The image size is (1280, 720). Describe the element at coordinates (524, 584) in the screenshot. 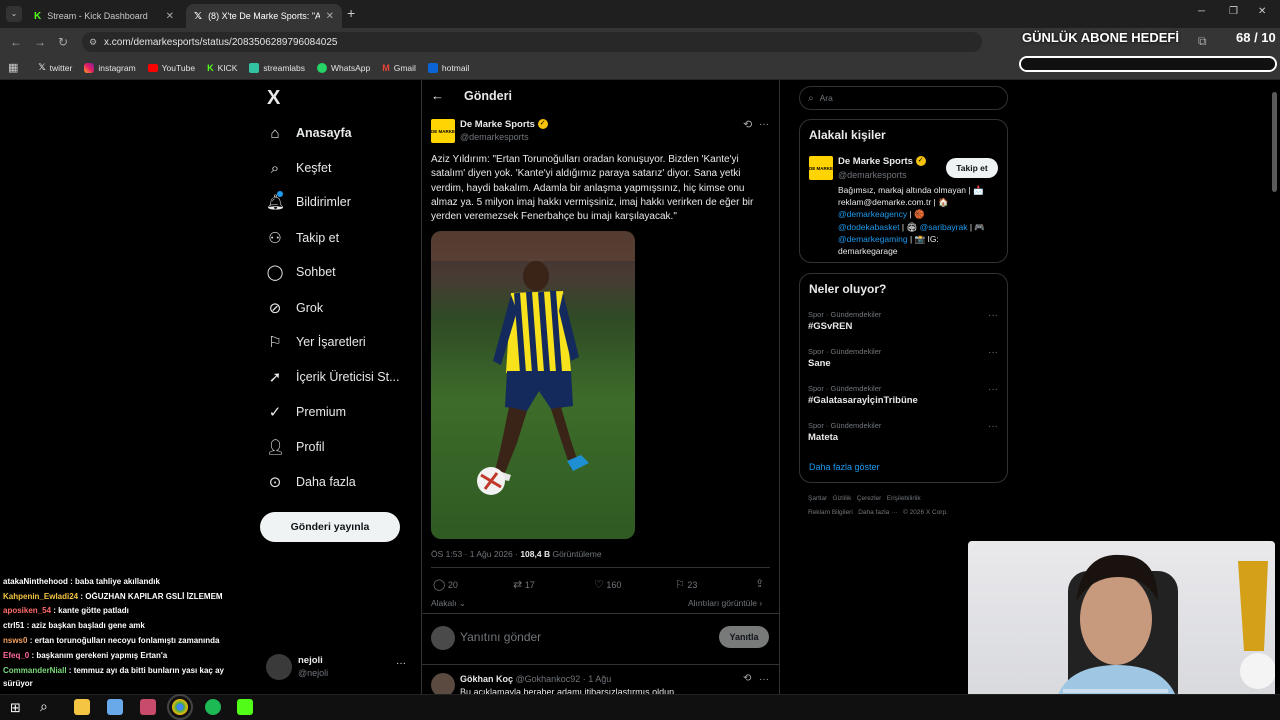

I see `repost-action: ⇄ 17` at that location.